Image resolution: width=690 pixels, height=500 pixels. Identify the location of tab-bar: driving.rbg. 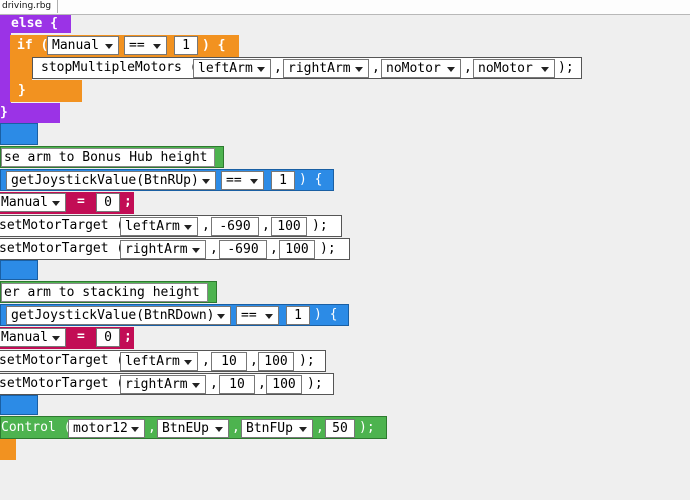
(345, 7).